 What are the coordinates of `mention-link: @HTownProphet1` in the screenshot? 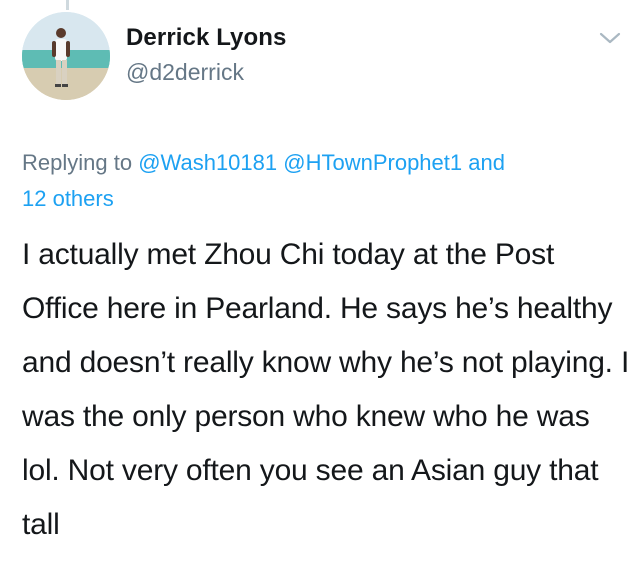 It's located at (372, 162).